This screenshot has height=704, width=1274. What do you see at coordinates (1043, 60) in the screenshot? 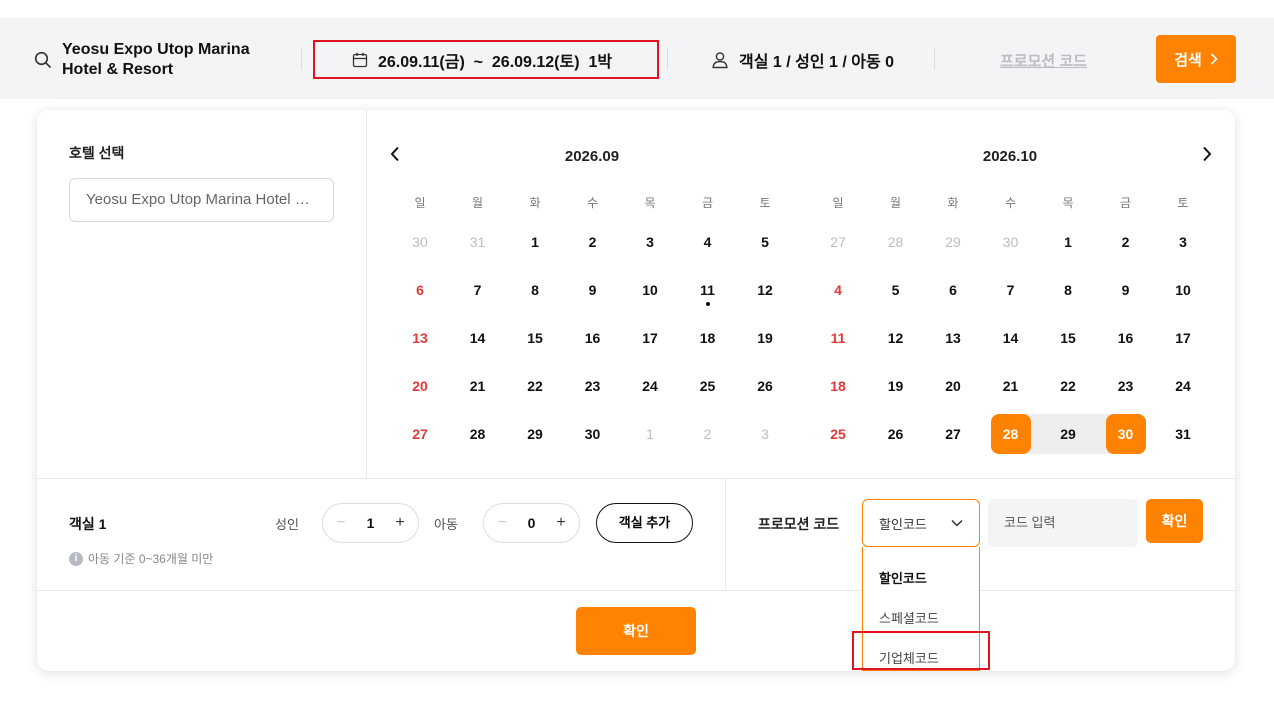
I see `promo-code-link: 프로모션 코드` at bounding box center [1043, 60].